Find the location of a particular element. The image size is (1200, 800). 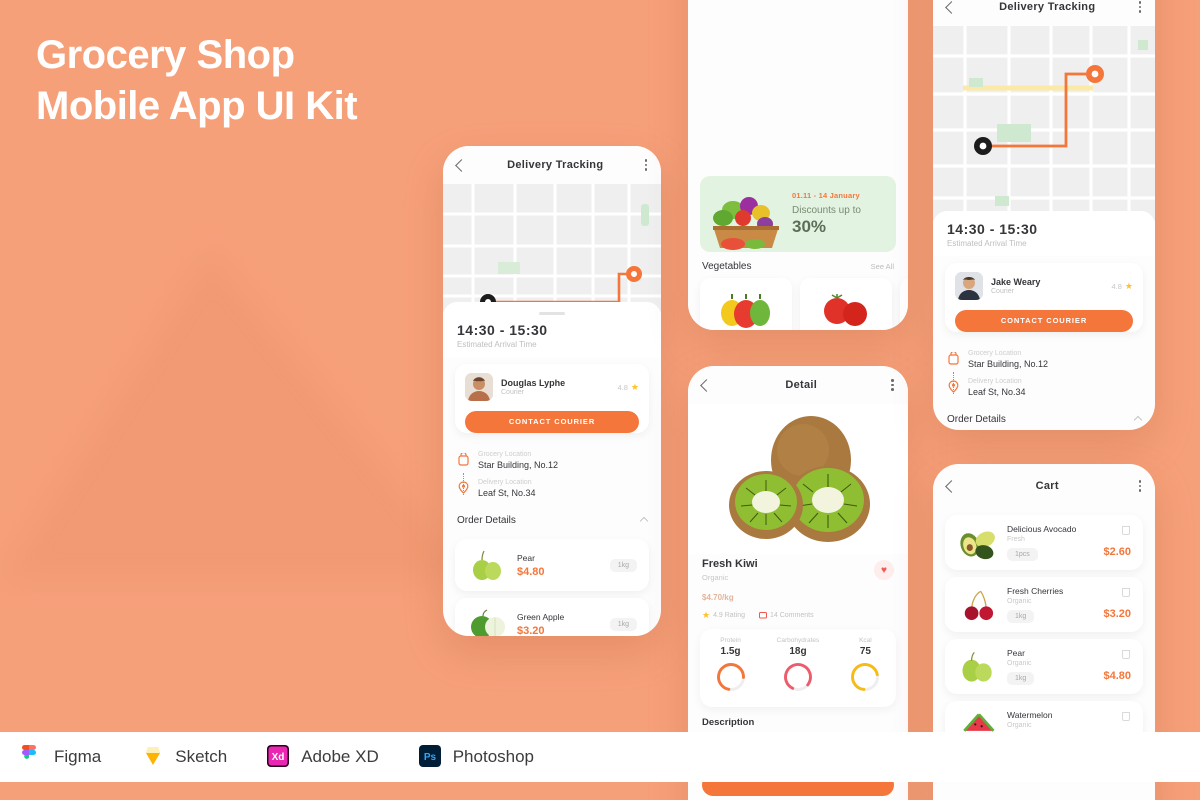

product-card: Colorful Pepper Fresh $3.20/kg + is located at coordinates (746, 304).